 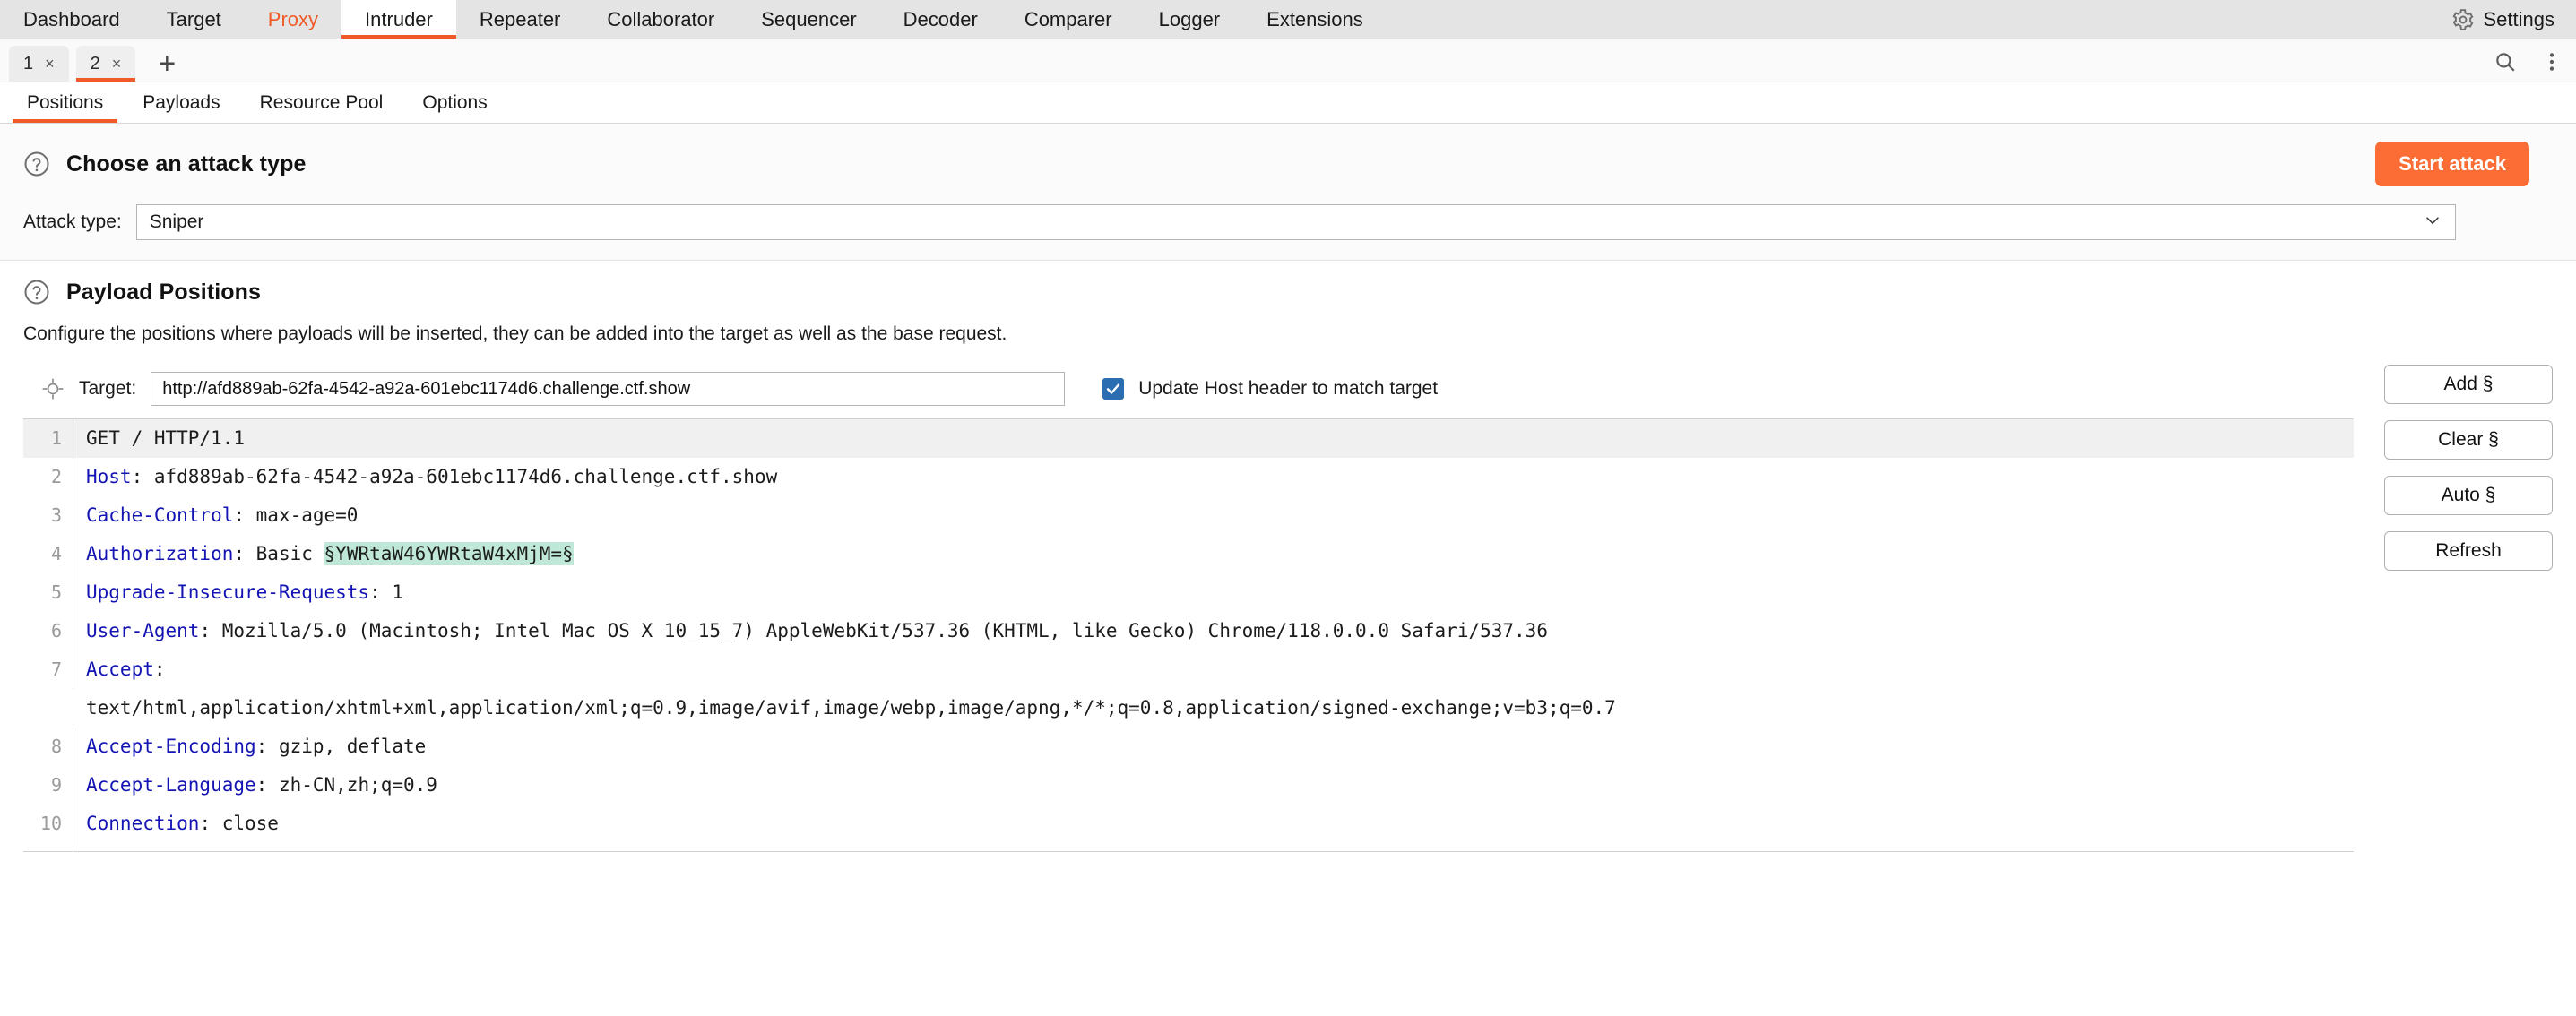 I want to click on side-button-auto: Auto §, so click(x=2468, y=495).